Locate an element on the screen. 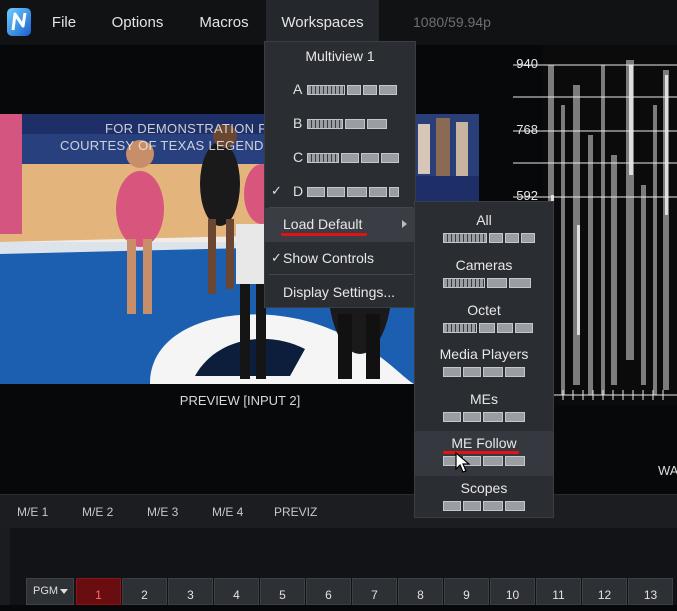 This screenshot has width=677, height=611. show-controls-label: Show Controls is located at coordinates (329, 258).